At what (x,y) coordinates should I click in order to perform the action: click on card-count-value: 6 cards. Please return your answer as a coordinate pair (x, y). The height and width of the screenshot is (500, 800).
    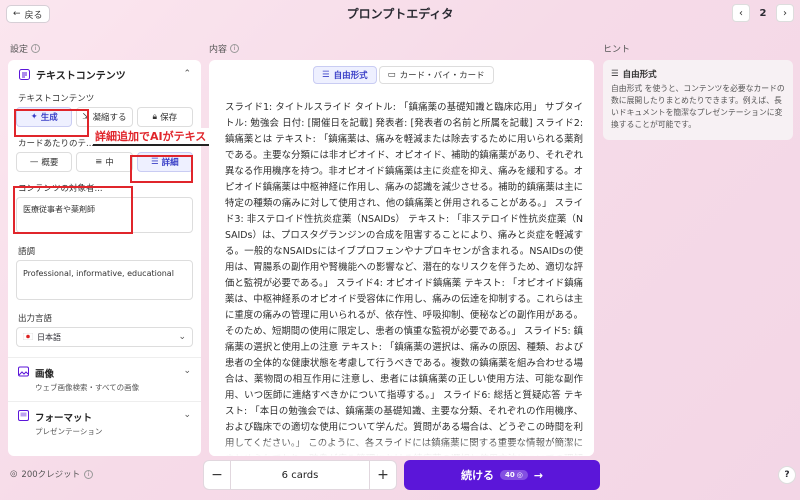
    Looking at the image, I should click on (300, 475).